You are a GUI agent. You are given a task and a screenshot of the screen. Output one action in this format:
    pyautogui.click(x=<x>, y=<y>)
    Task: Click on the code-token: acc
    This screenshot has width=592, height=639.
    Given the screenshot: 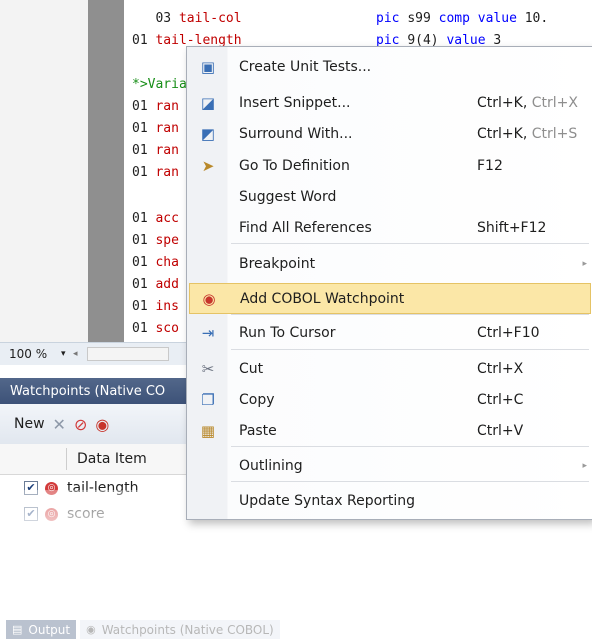 What is the action you would take?
    pyautogui.click(x=167, y=218)
    